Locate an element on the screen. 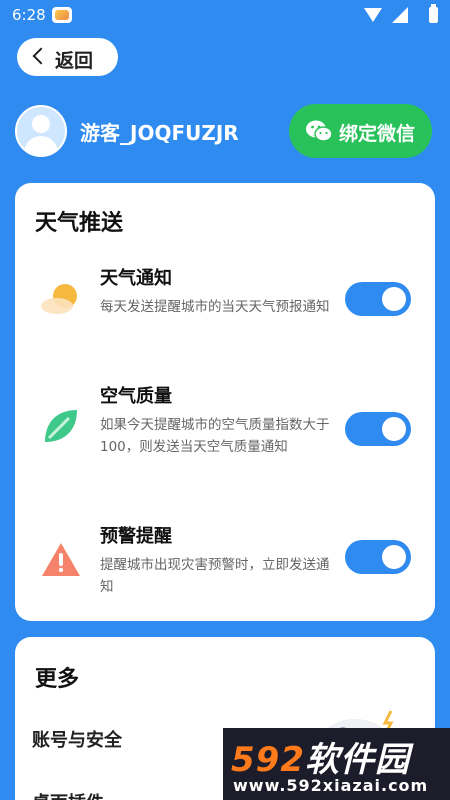 The width and height of the screenshot is (450, 800). setting-description: 提醒城市出现灾害预警时，立即发送通知 is located at coordinates (215, 576).